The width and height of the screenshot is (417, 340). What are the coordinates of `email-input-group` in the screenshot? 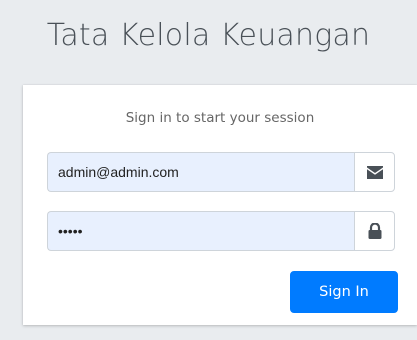 It's located at (221, 172).